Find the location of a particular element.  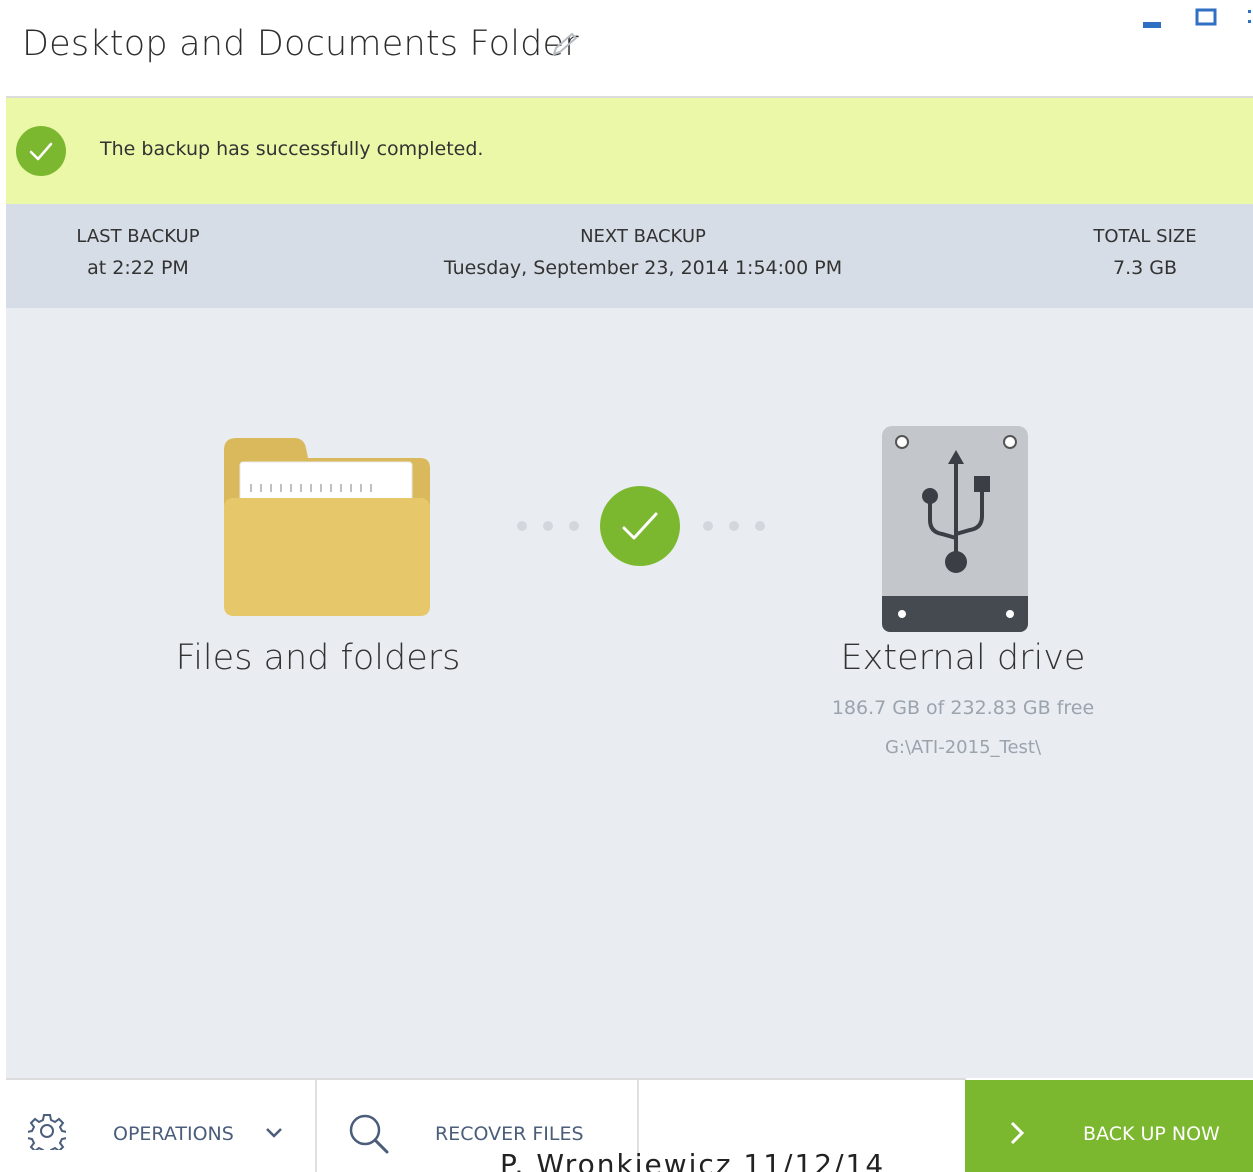

folder-icon is located at coordinates (326, 527).